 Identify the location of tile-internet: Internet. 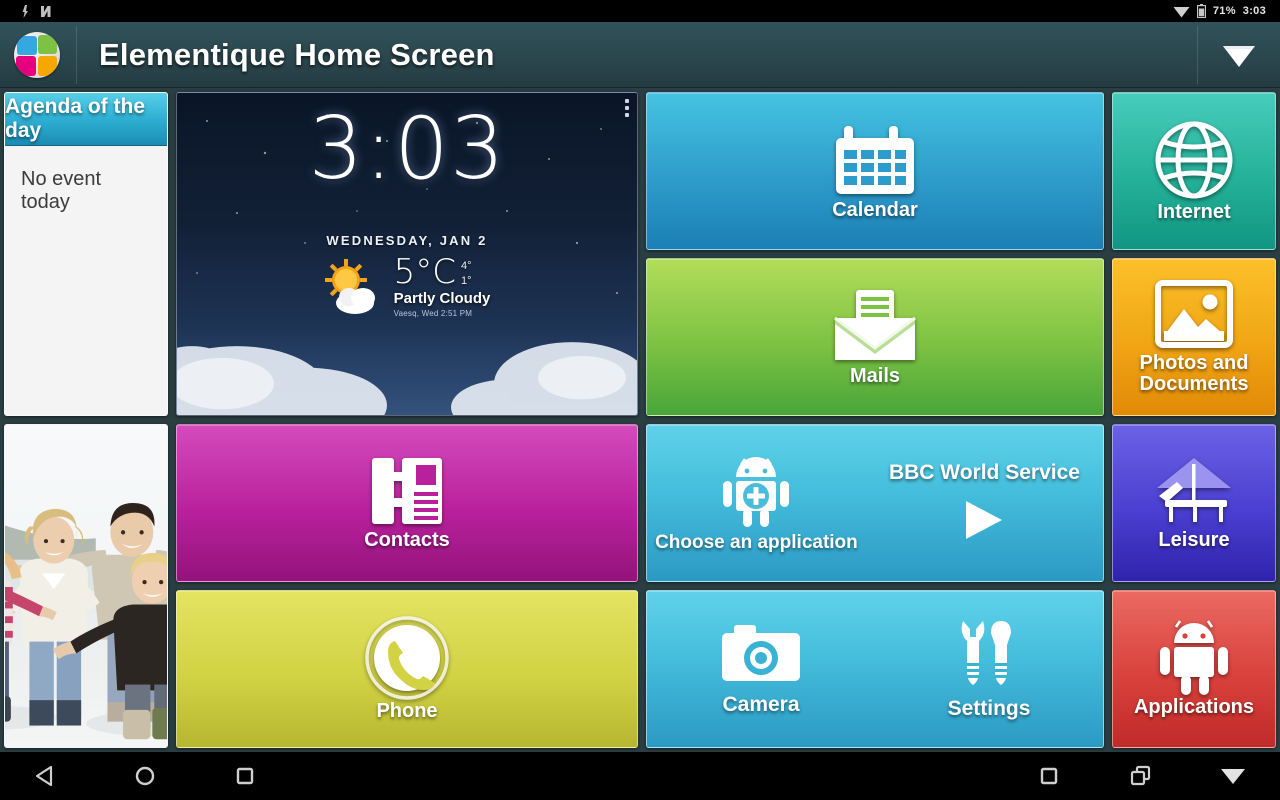
(1194, 171).